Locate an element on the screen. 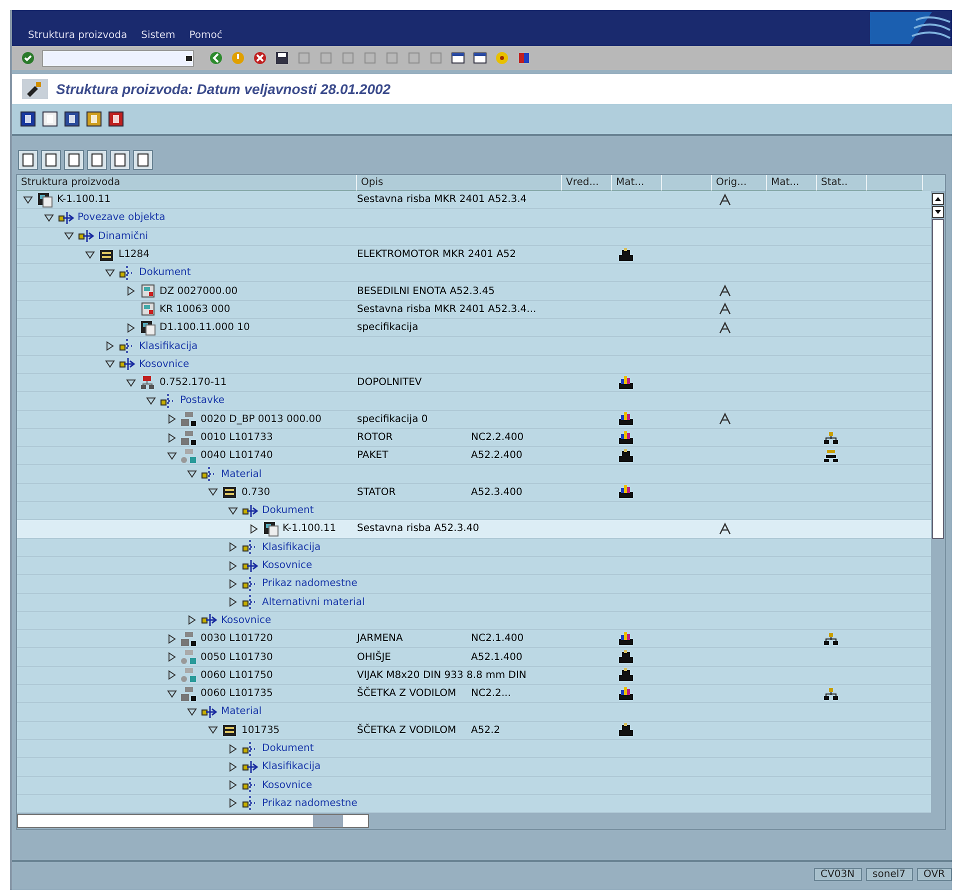 The height and width of the screenshot is (895, 954). node-label: KR 10063 000 is located at coordinates (195, 309).